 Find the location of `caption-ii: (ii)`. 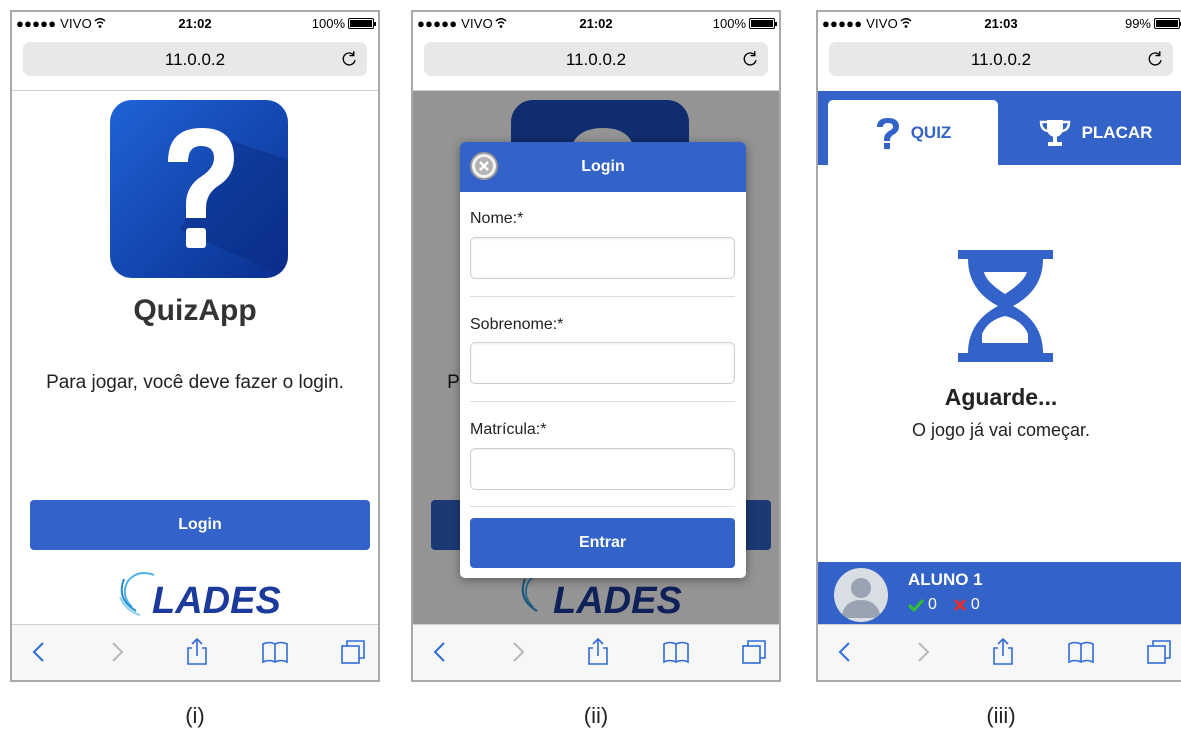

caption-ii: (ii) is located at coordinates (596, 715).